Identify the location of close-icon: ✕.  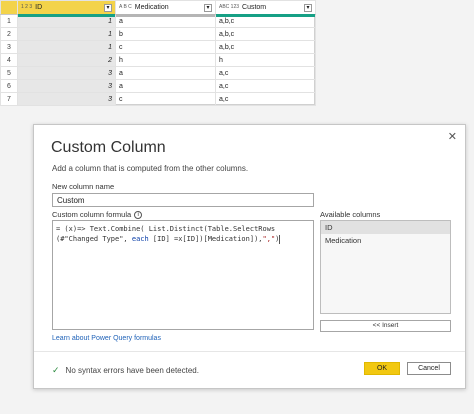
(452, 136).